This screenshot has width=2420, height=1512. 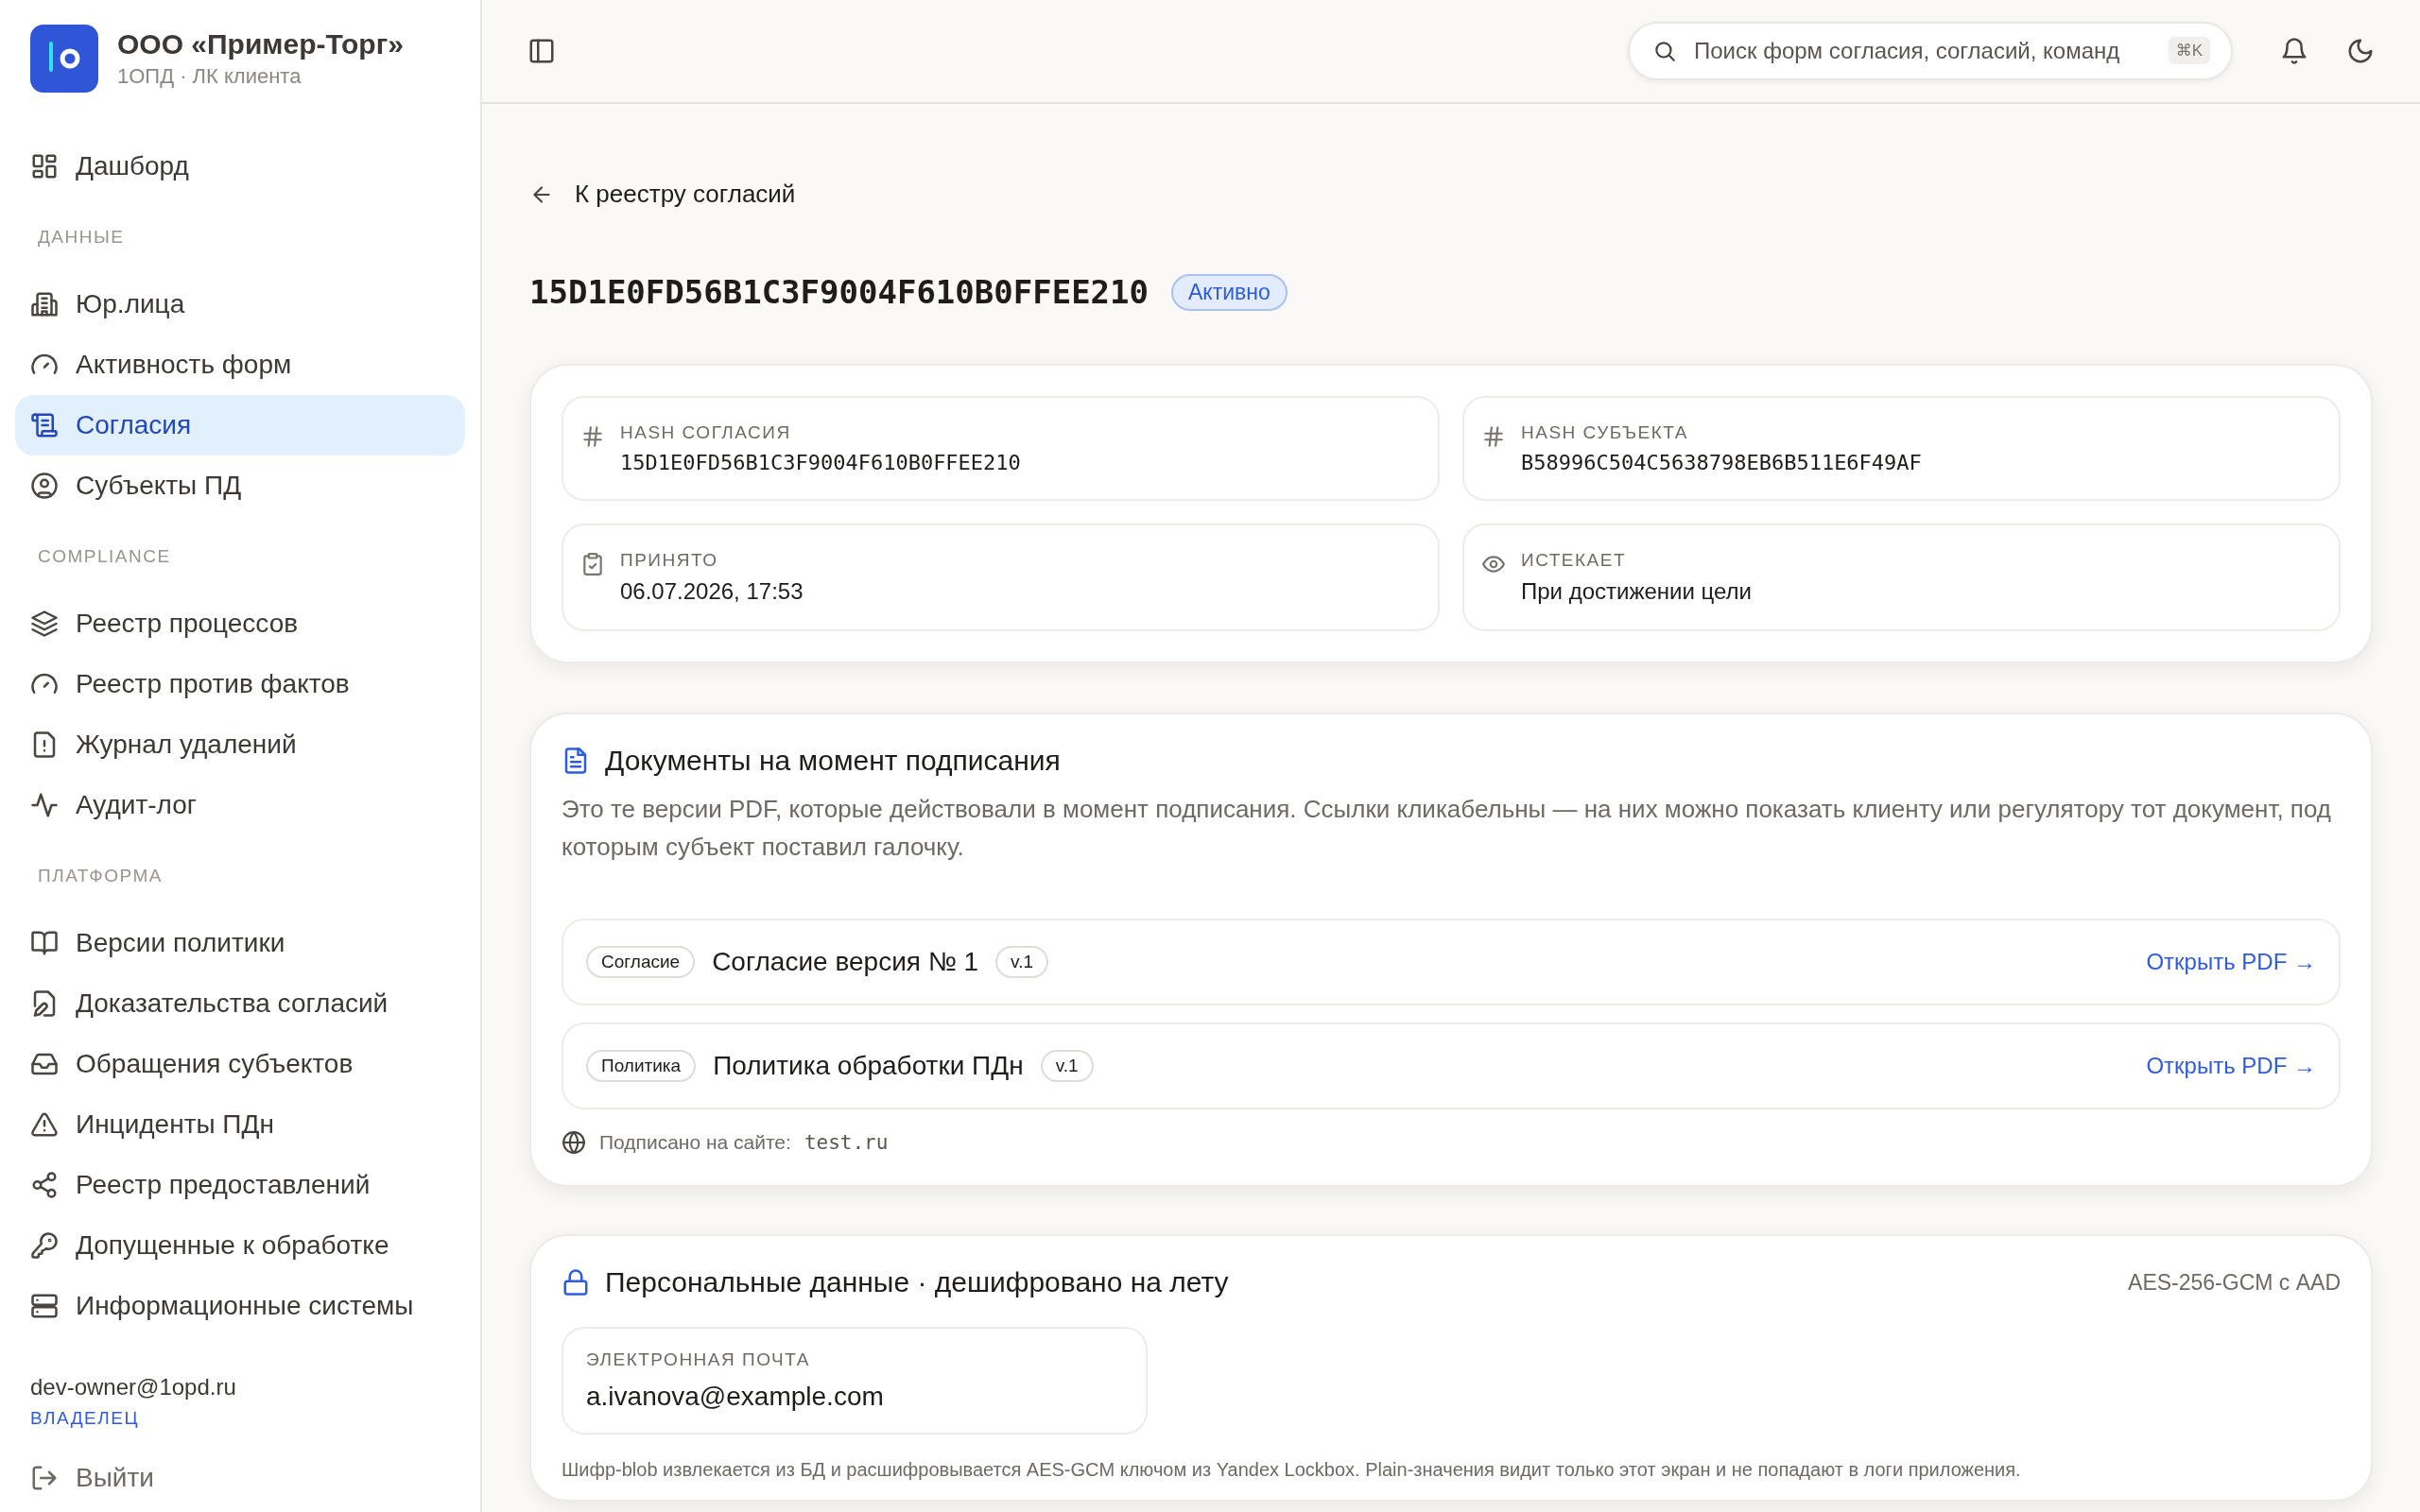 What do you see at coordinates (240, 1185) in the screenshot?
I see `nav-item: Реестр предоставлений` at bounding box center [240, 1185].